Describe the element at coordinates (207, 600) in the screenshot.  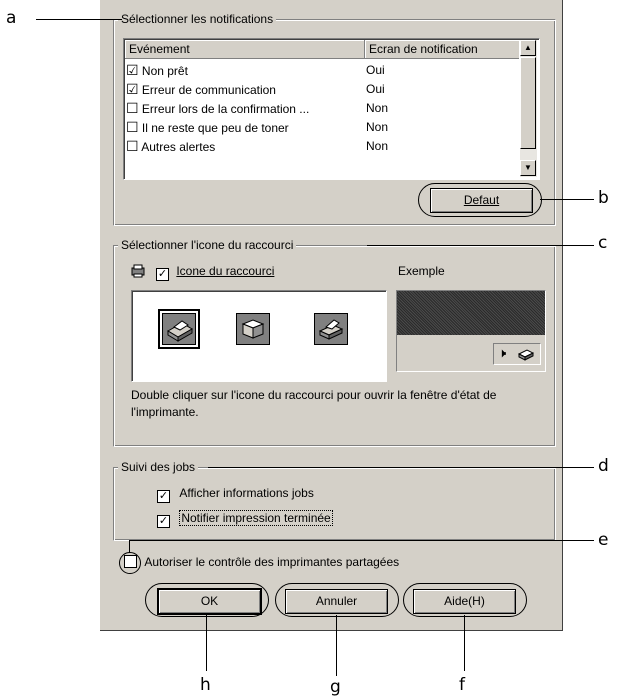
I see `callout-oval-h` at that location.